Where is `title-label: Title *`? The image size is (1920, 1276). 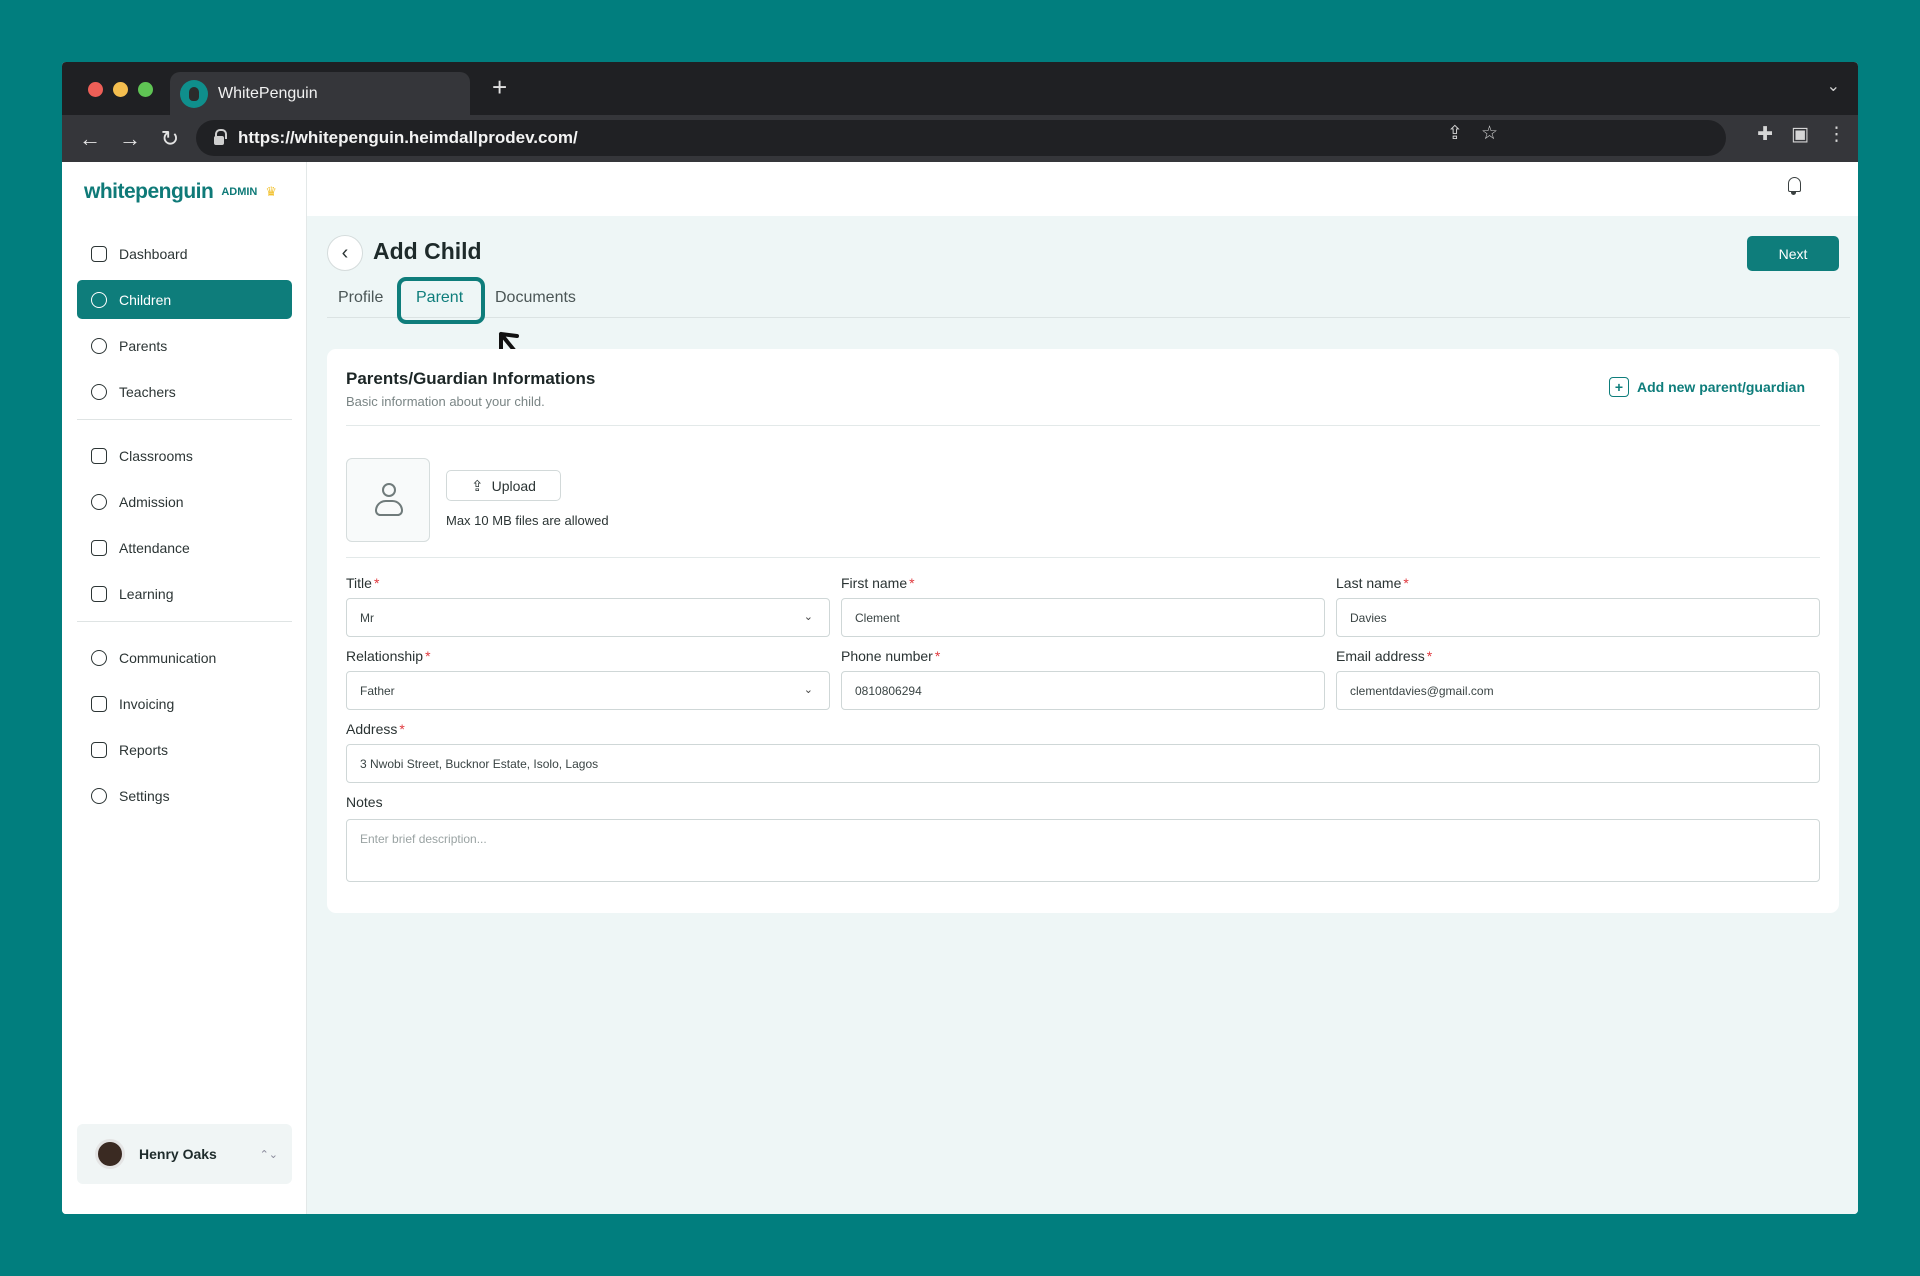
title-label: Title * is located at coordinates (363, 583).